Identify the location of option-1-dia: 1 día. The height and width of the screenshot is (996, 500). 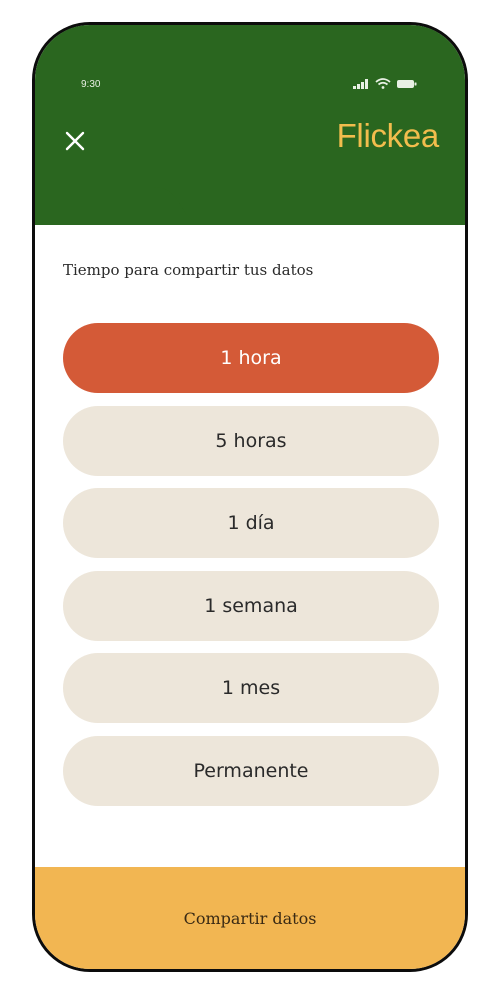
(251, 523).